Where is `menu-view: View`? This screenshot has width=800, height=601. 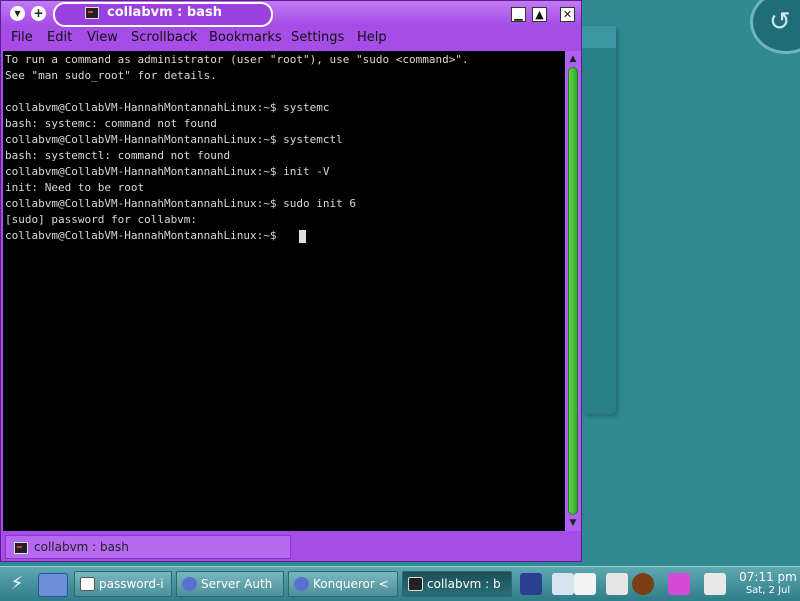
menu-view: View is located at coordinates (102, 37).